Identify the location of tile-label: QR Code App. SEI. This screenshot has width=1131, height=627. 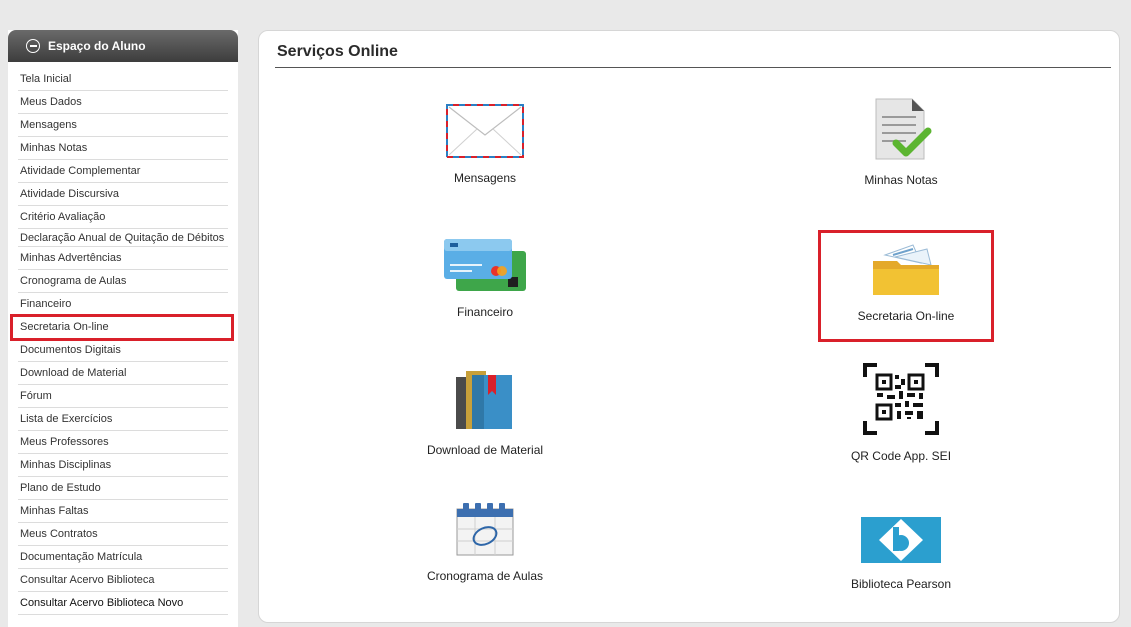
(901, 456).